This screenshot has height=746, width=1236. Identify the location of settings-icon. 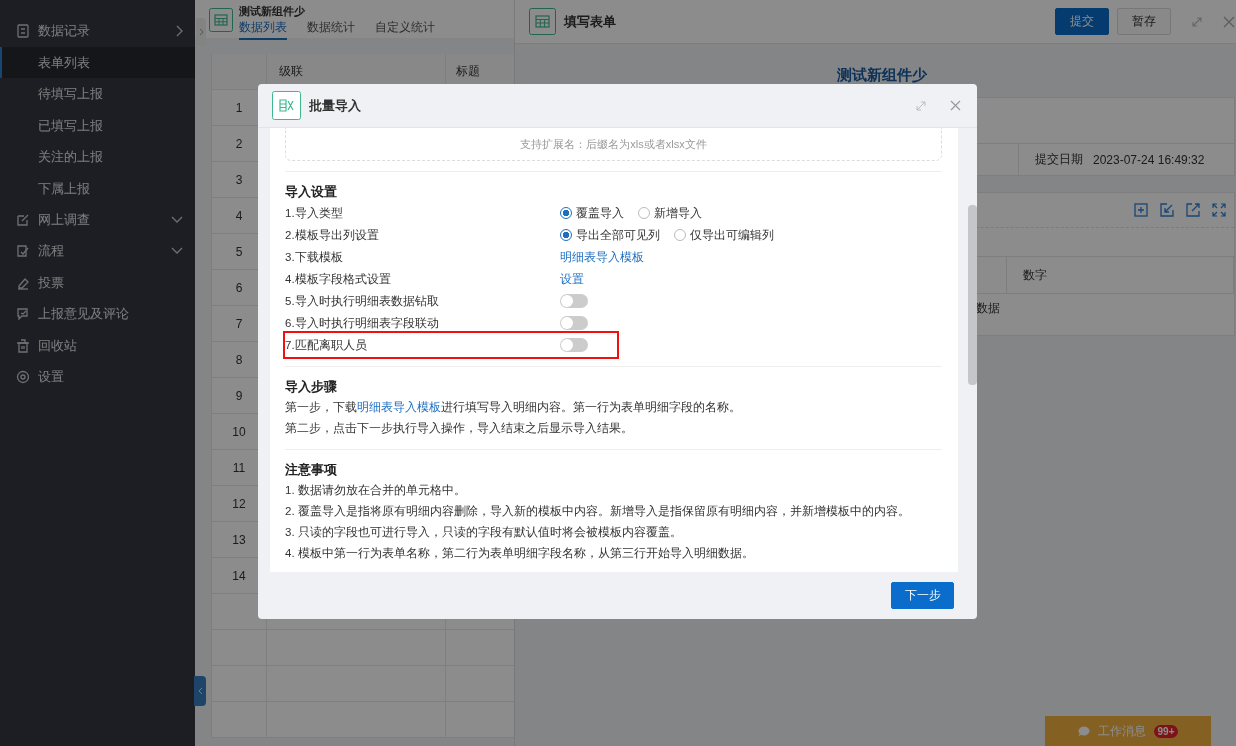
(23, 377).